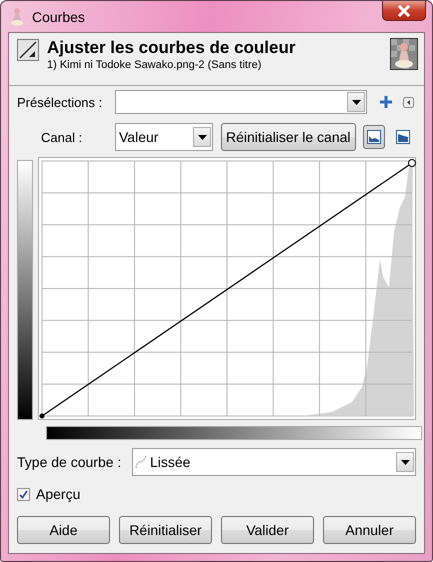 The height and width of the screenshot is (562, 433). What do you see at coordinates (288, 137) in the screenshot?
I see `reset-channel-button: Réinitialiser le canal` at bounding box center [288, 137].